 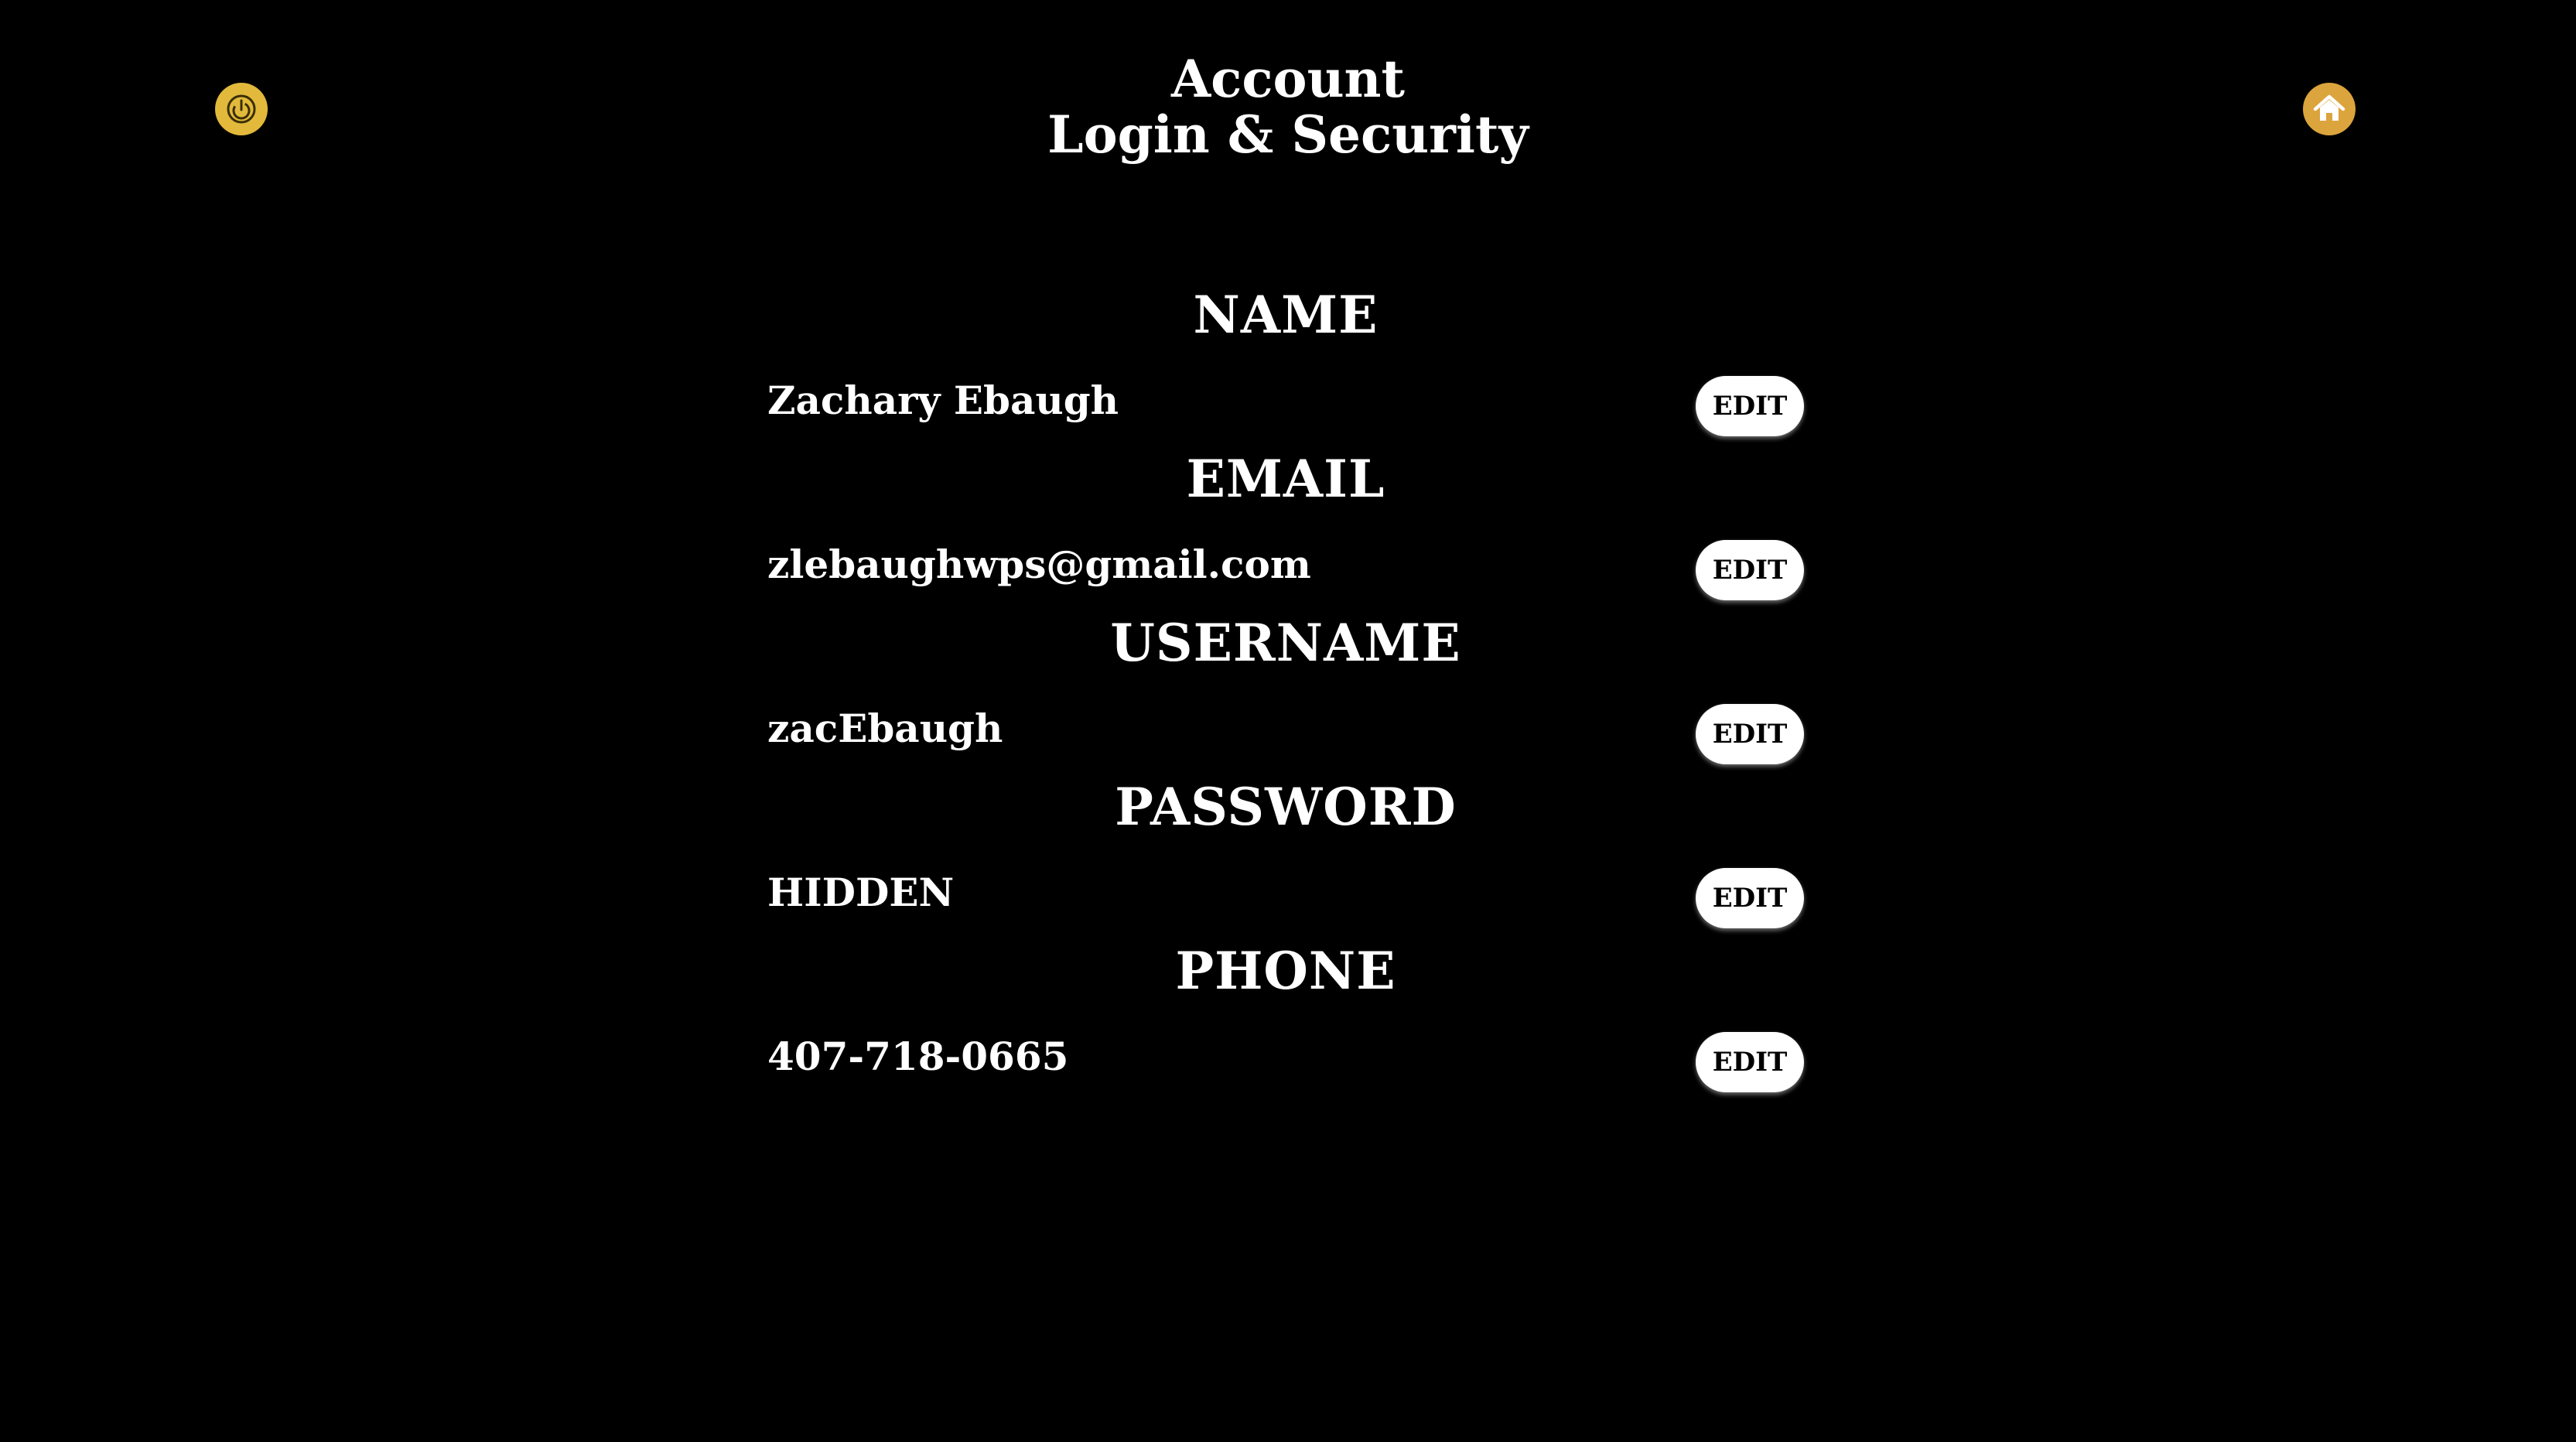 I want to click on phone-value: 407-718-0665, so click(x=918, y=1056).